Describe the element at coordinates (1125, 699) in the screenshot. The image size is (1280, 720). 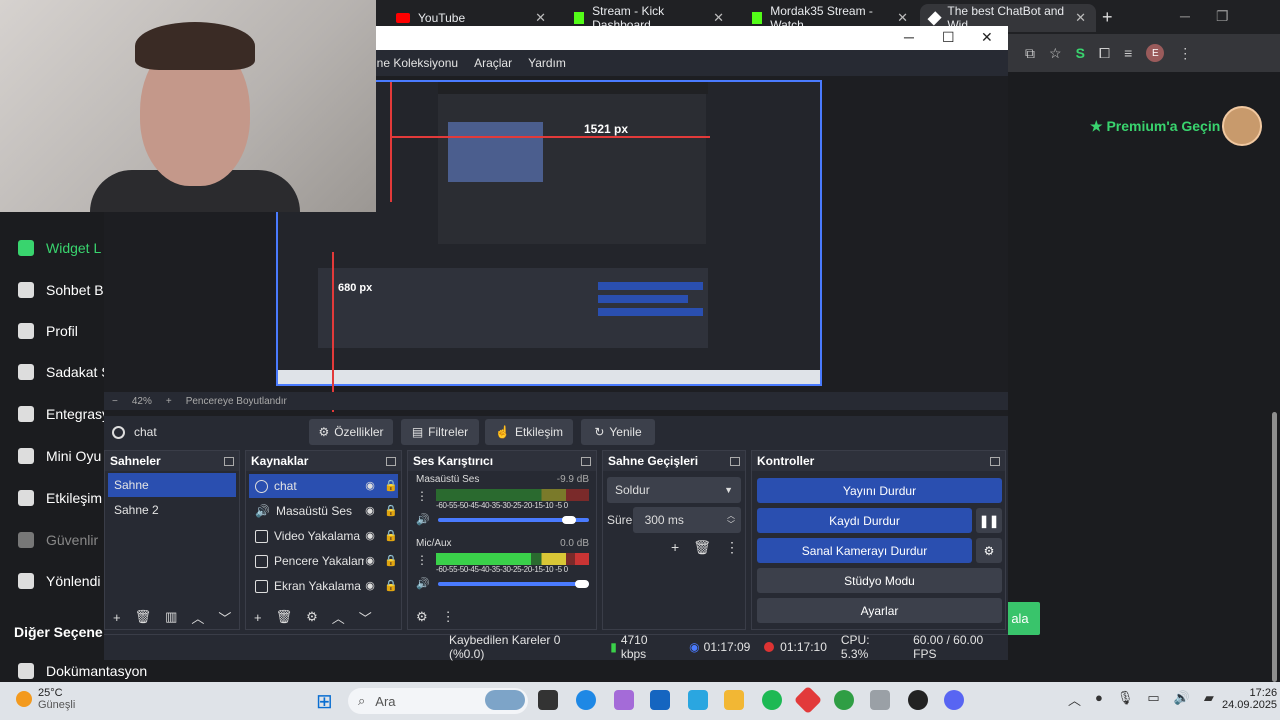
I see `microphone-icon: 🎙` at that location.